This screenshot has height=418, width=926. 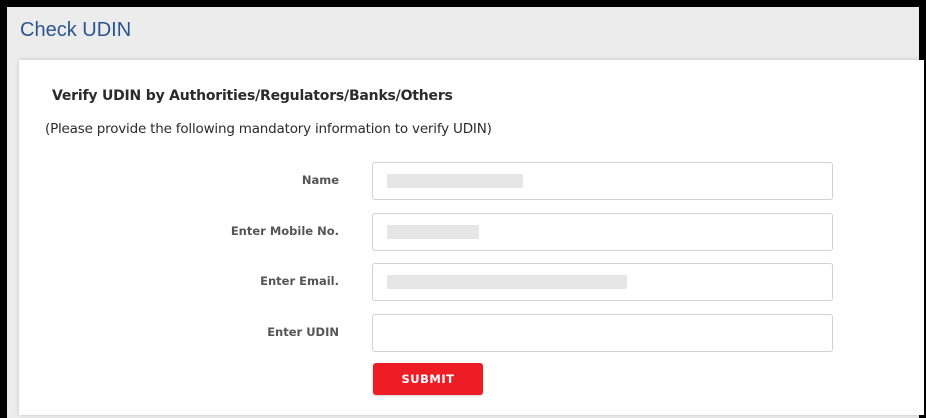 What do you see at coordinates (76, 30) in the screenshot?
I see `page-title: Check UDIN` at bounding box center [76, 30].